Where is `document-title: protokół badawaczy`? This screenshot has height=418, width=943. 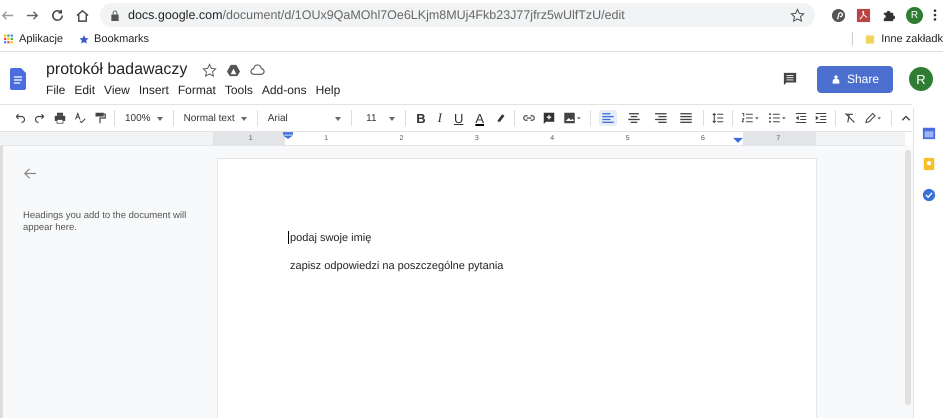 document-title: protokół badawaczy is located at coordinates (117, 70).